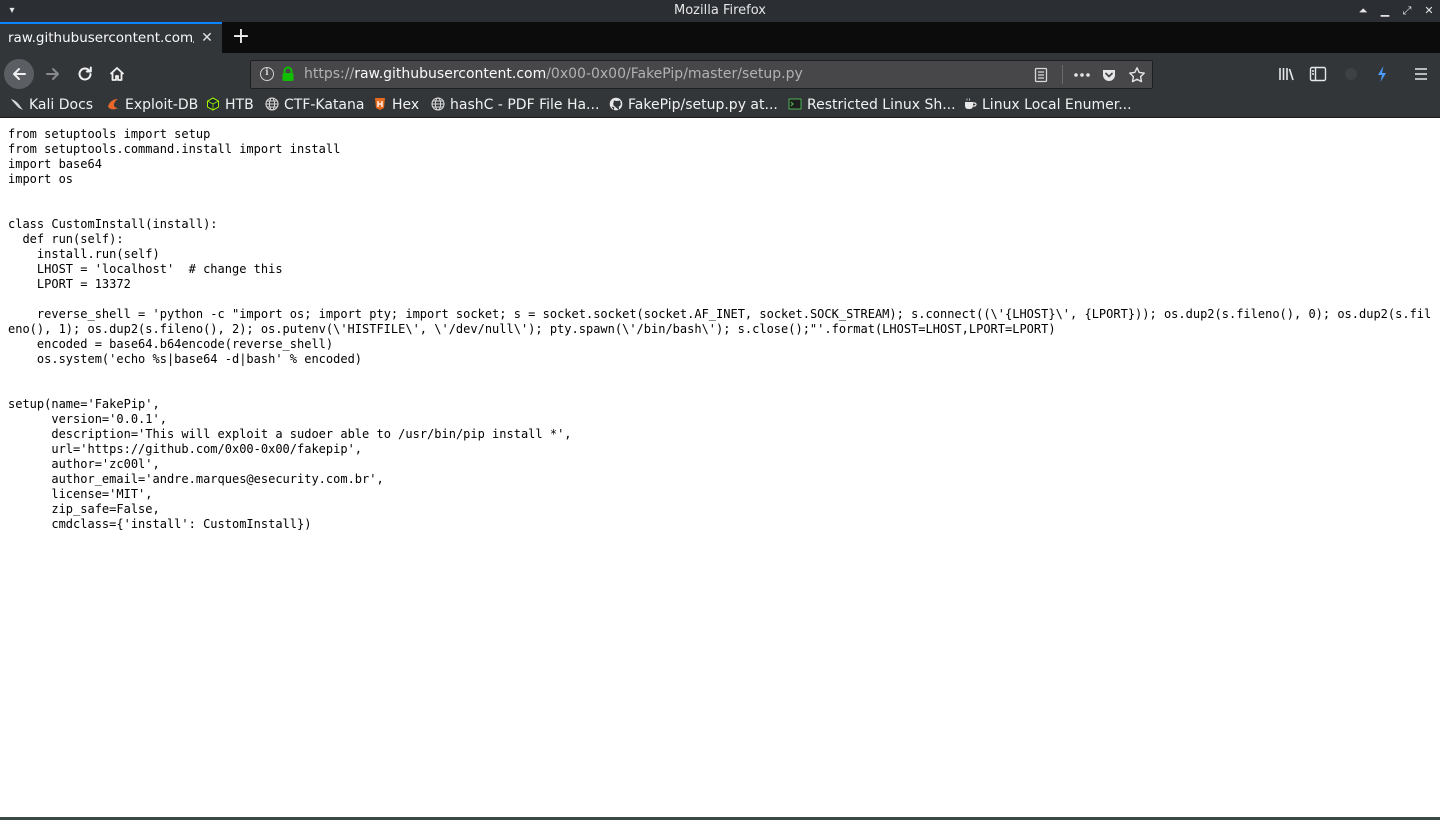  I want to click on exploit-db-icon, so click(113, 104).